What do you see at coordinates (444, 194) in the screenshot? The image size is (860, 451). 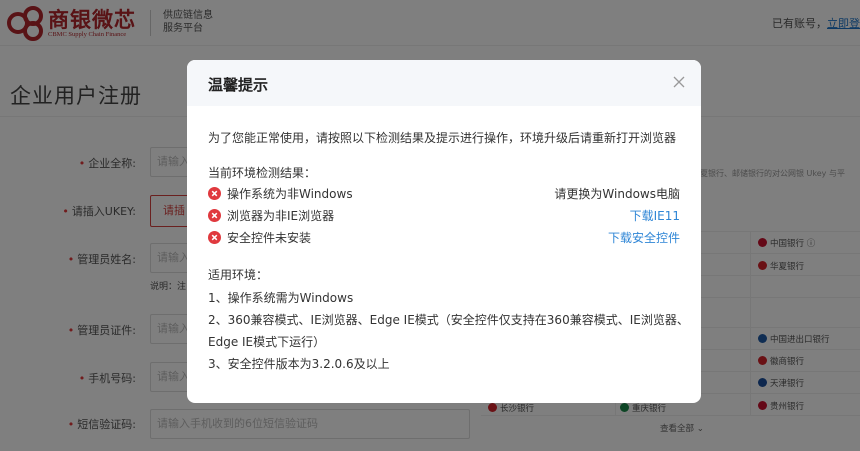 I see `check-row-os: 操作系统为非Windows 请更换为Windows电脑` at bounding box center [444, 194].